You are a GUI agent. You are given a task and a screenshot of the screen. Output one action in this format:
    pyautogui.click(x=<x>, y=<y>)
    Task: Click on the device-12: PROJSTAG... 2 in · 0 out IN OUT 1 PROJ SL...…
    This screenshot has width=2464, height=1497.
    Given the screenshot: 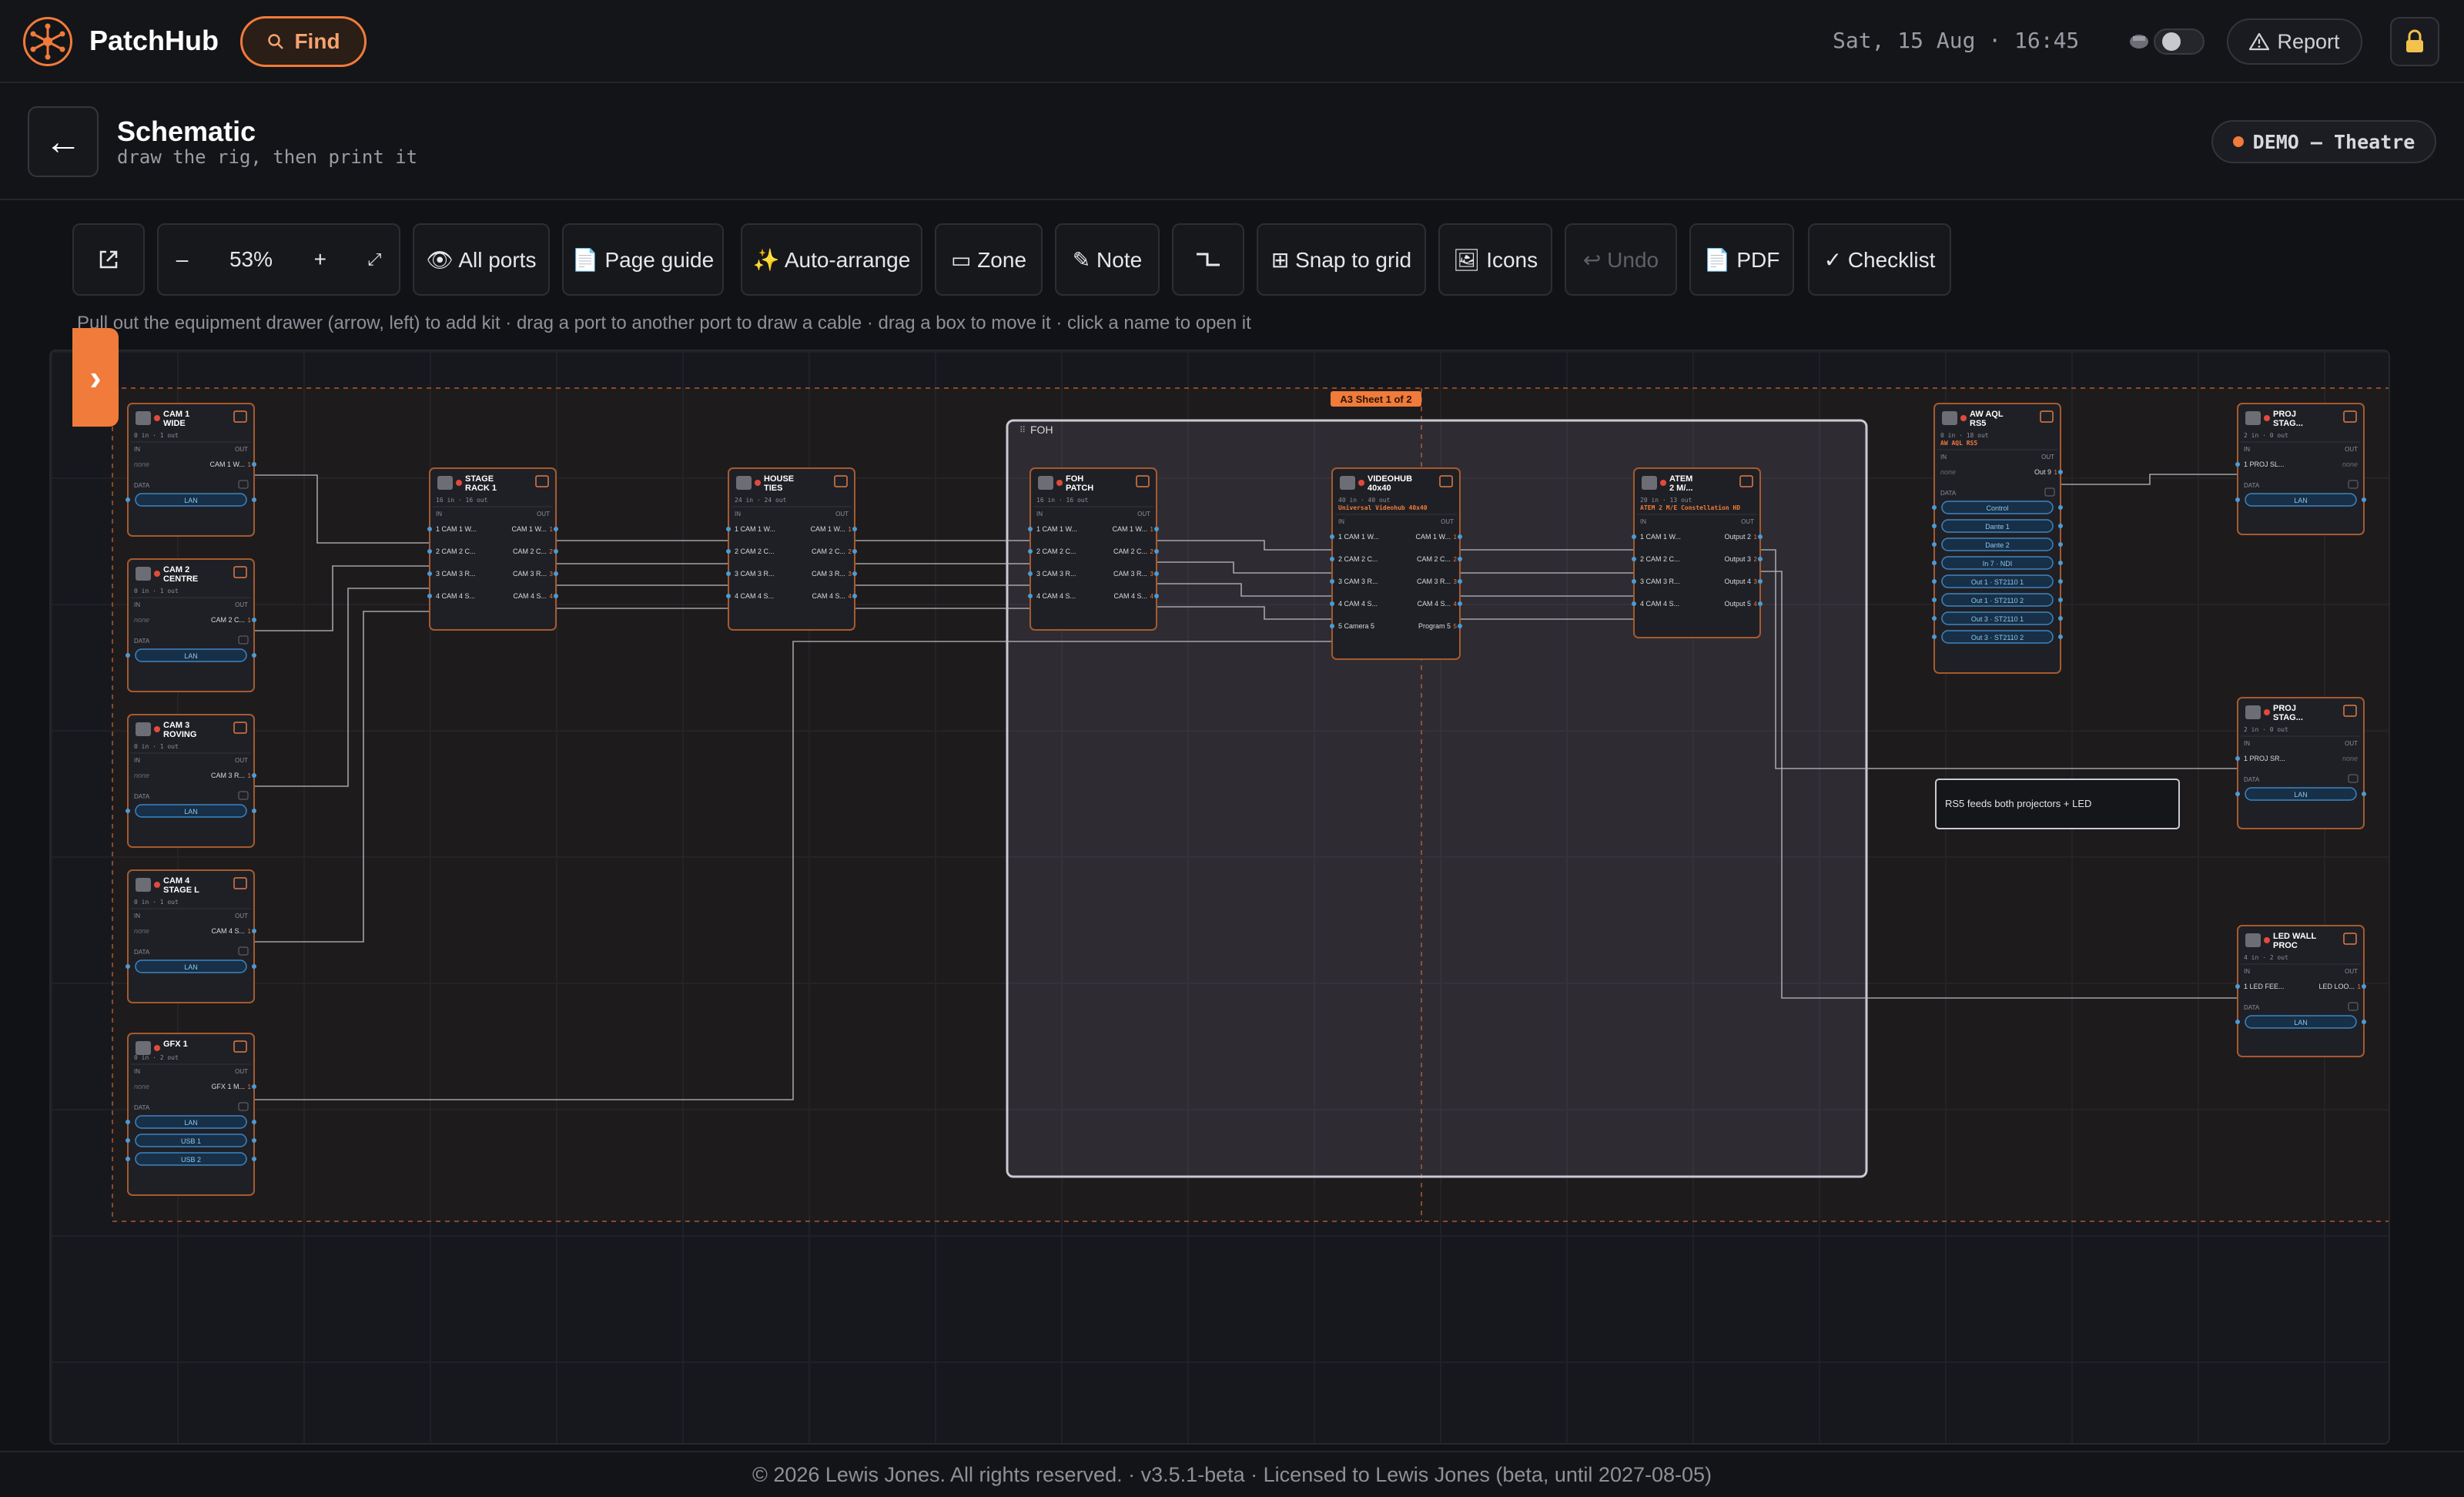 What is the action you would take?
    pyautogui.click(x=2300, y=469)
    